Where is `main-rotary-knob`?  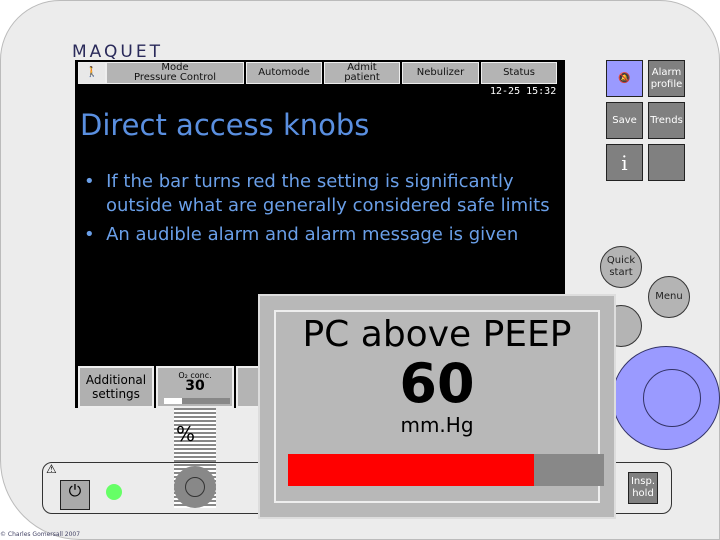 main-rotary-knob is located at coordinates (666, 398).